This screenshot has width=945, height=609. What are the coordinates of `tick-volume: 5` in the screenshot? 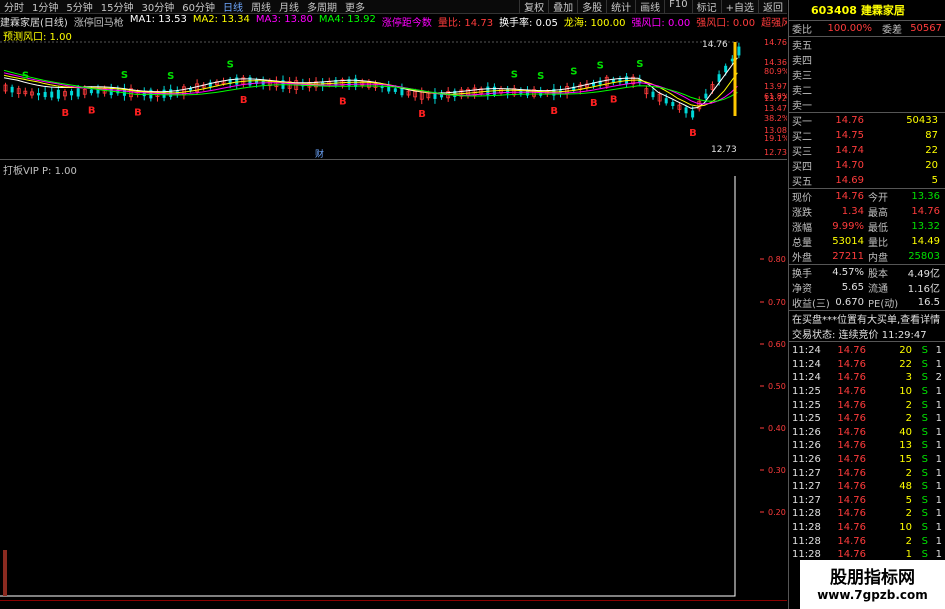 It's located at (908, 500).